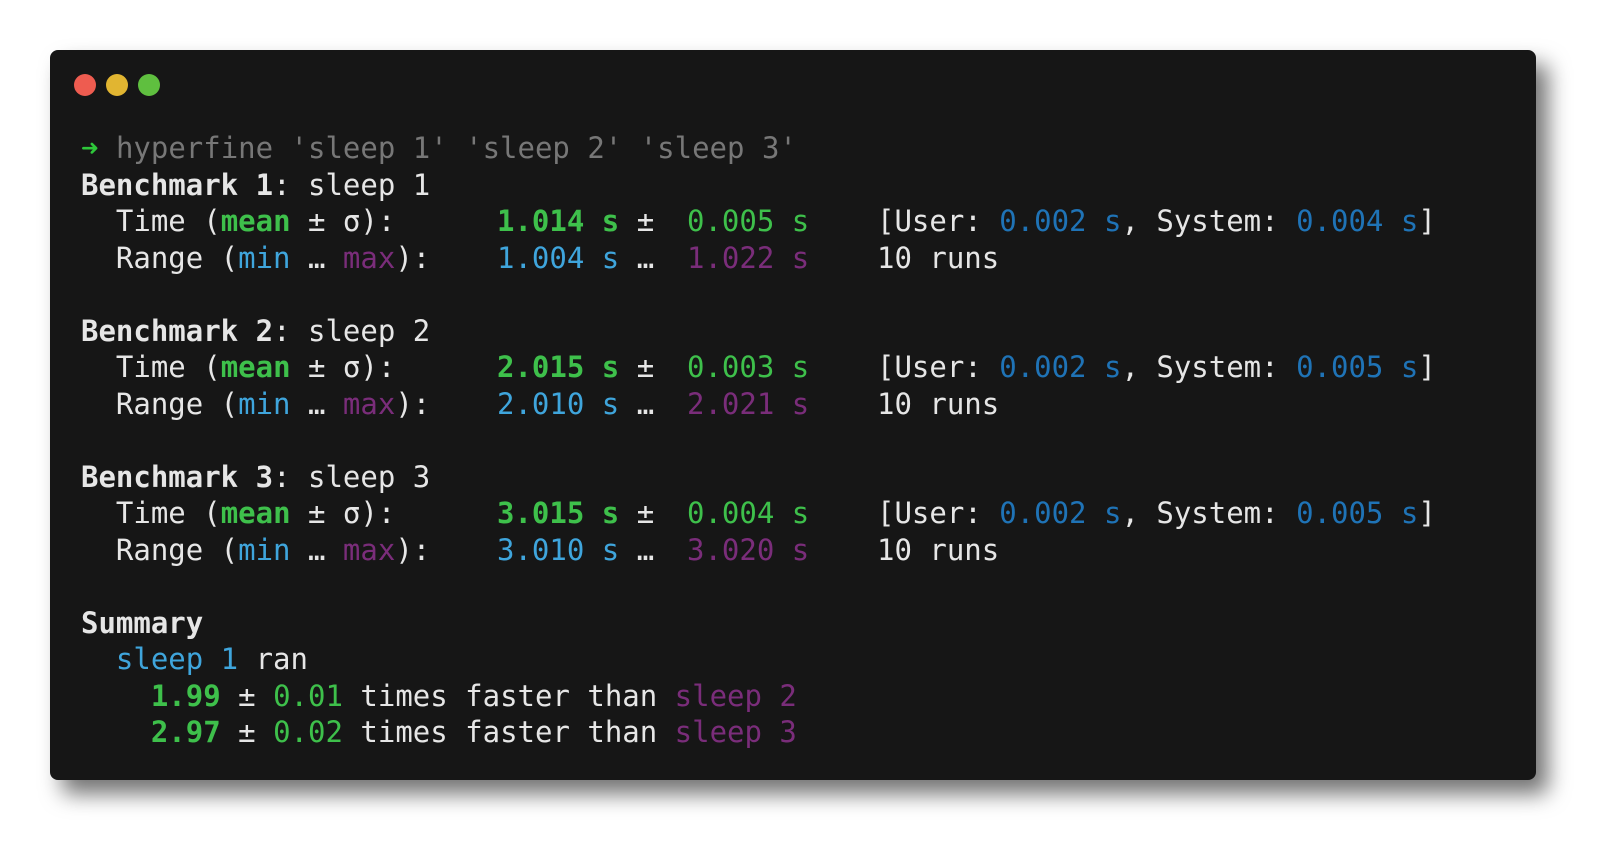 This screenshot has height=848, width=1600. What do you see at coordinates (177, 659) in the screenshot?
I see `fastest-command: sleep 1` at bounding box center [177, 659].